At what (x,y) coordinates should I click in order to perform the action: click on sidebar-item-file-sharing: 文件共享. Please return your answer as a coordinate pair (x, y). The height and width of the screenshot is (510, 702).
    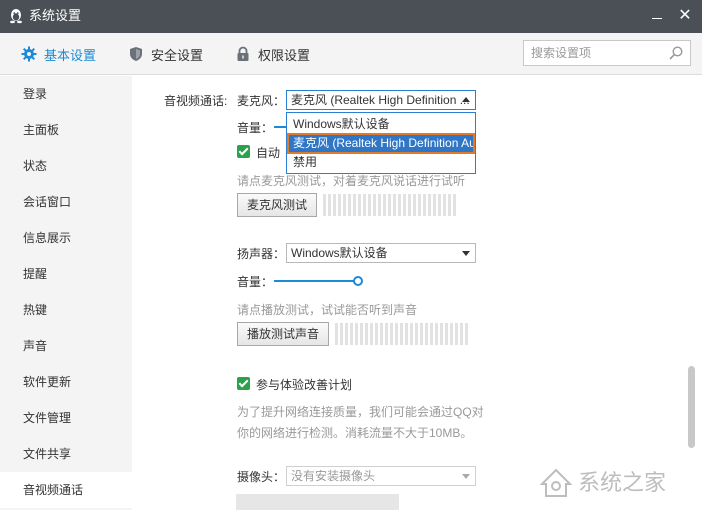
    Looking at the image, I should click on (66, 454).